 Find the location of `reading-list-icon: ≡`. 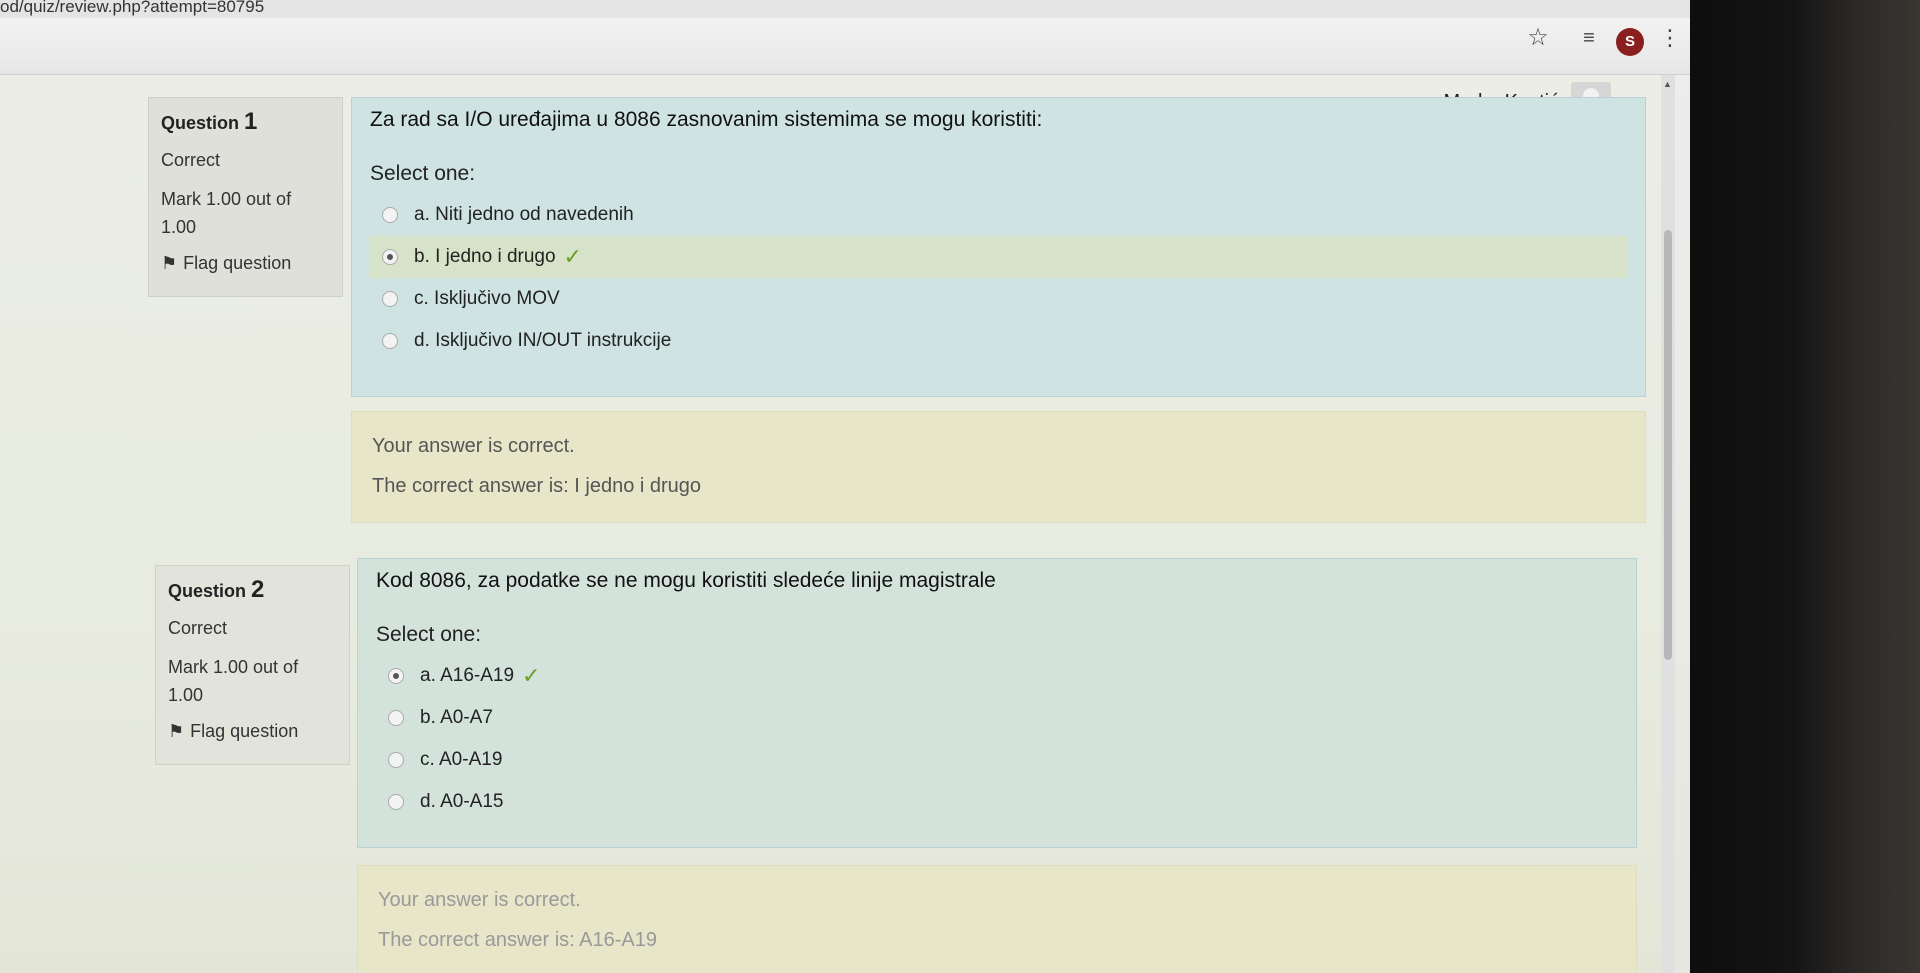

reading-list-icon: ≡ is located at coordinates (1589, 40).